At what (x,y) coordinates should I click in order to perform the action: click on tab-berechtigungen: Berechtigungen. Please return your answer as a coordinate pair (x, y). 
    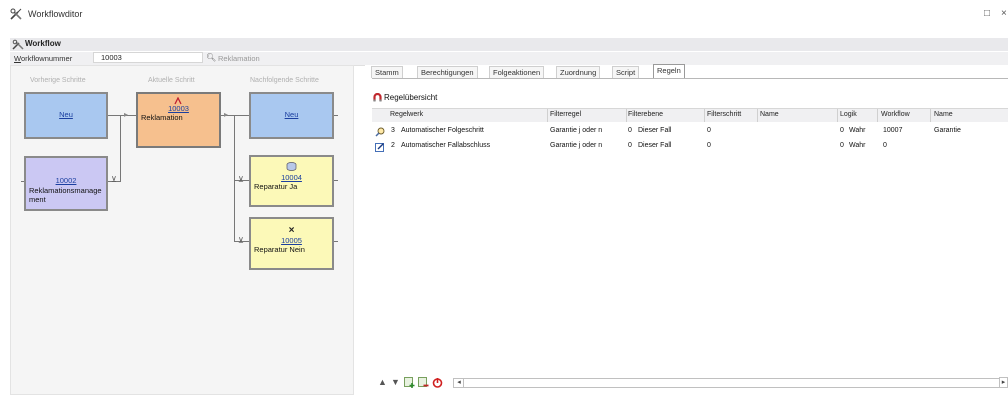
    Looking at the image, I should click on (447, 72).